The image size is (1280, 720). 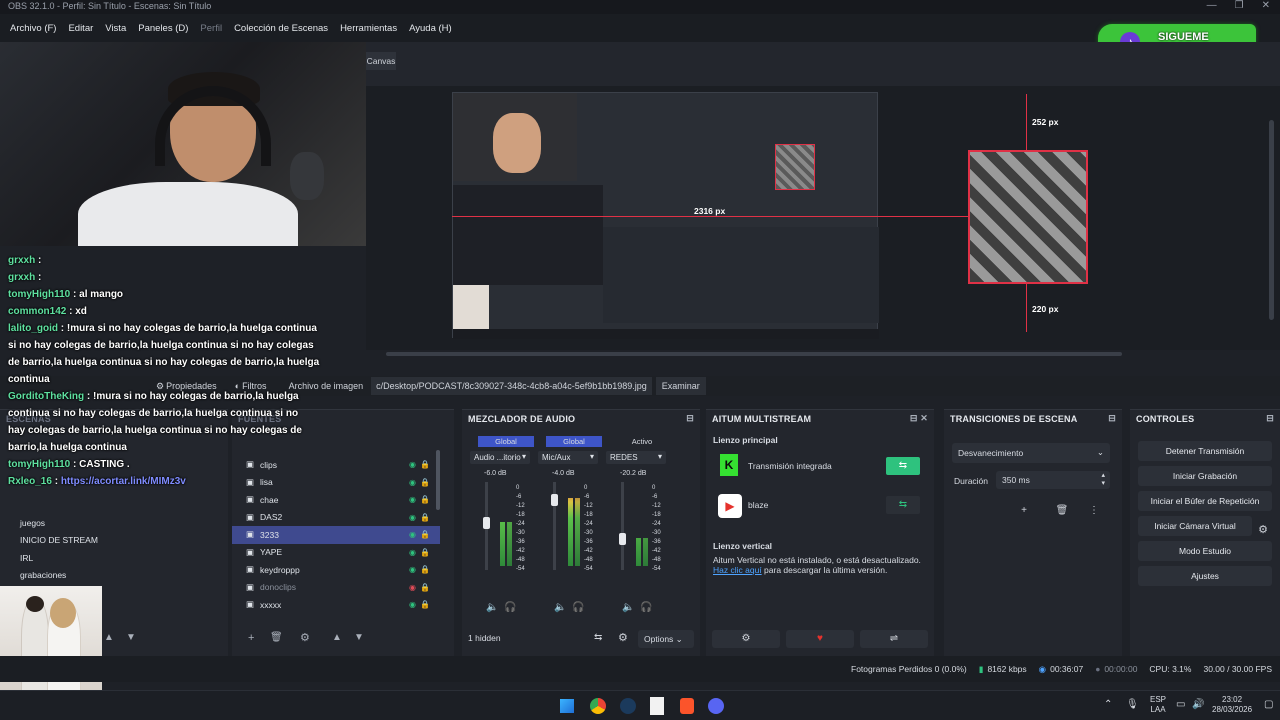 I want to click on scene-item: juegos, so click(x=114, y=523).